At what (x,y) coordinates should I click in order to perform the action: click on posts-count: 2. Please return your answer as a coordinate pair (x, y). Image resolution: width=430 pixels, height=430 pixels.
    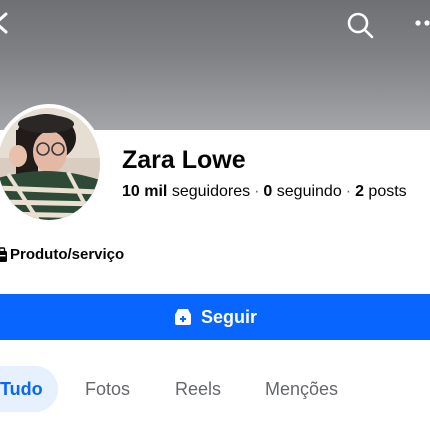
    Looking at the image, I should click on (359, 191).